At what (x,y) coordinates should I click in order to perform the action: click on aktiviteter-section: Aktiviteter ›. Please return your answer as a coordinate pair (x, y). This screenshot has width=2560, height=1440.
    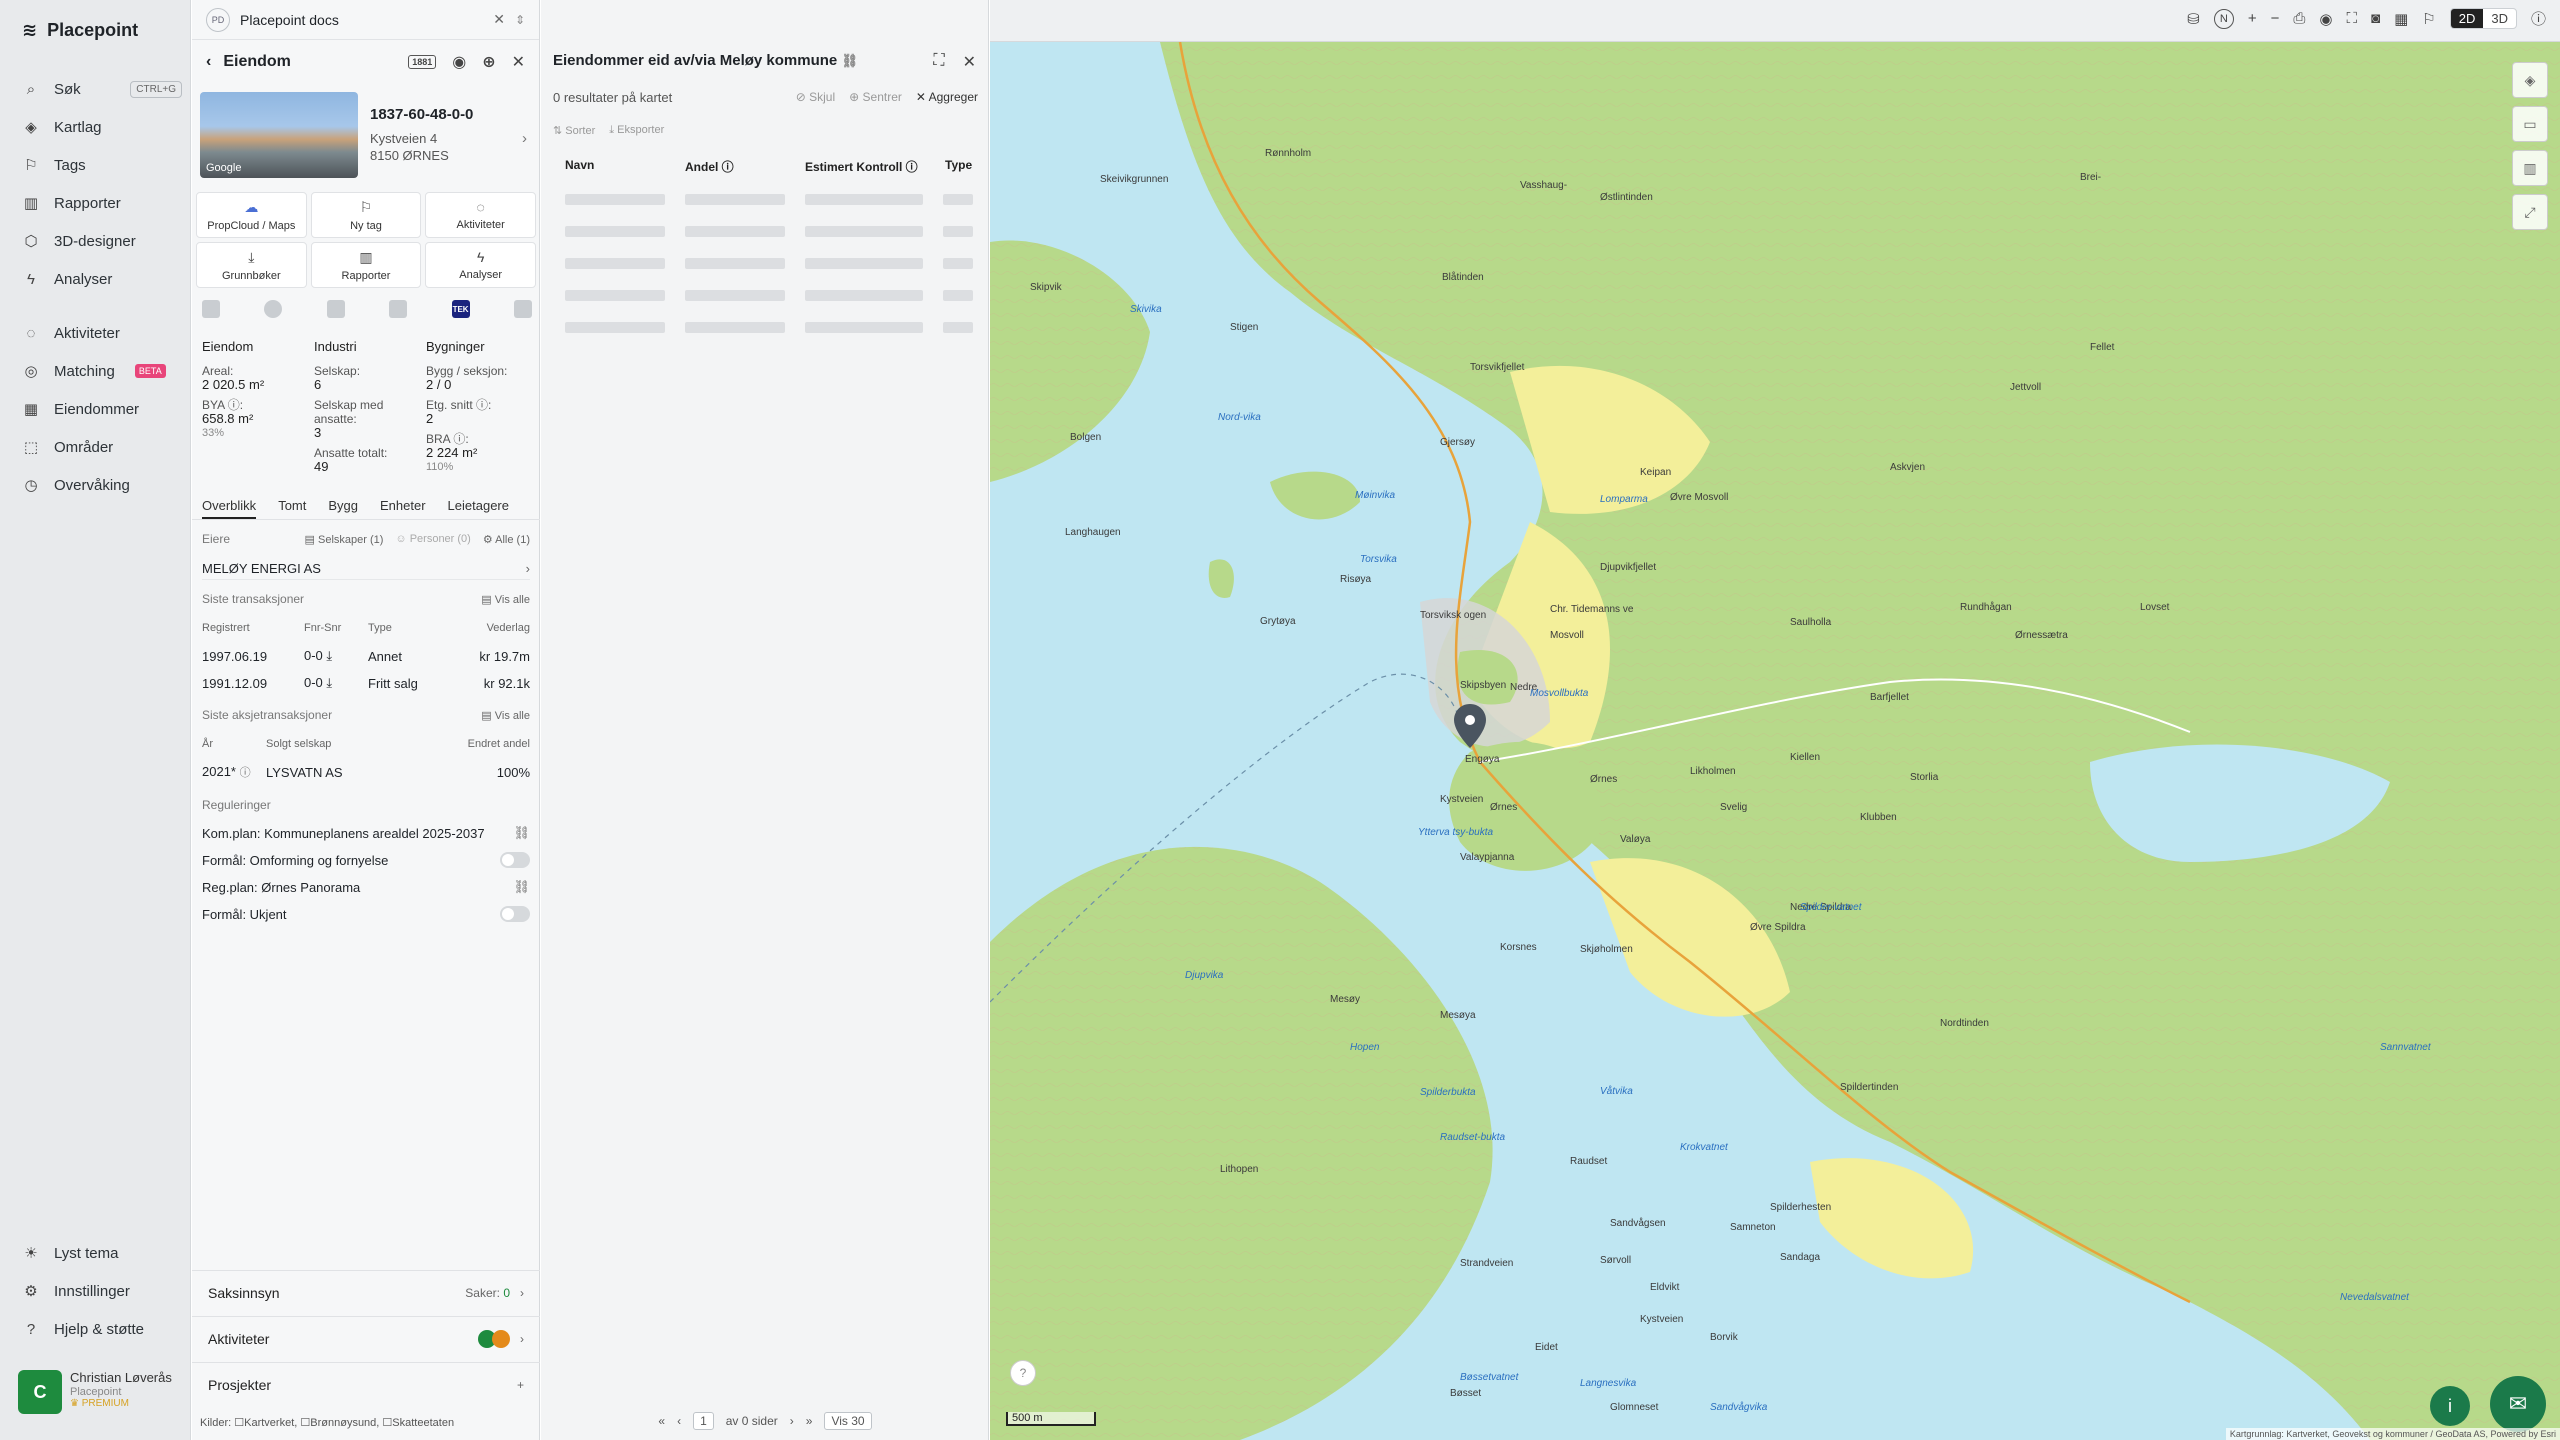
    Looking at the image, I should click on (366, 1338).